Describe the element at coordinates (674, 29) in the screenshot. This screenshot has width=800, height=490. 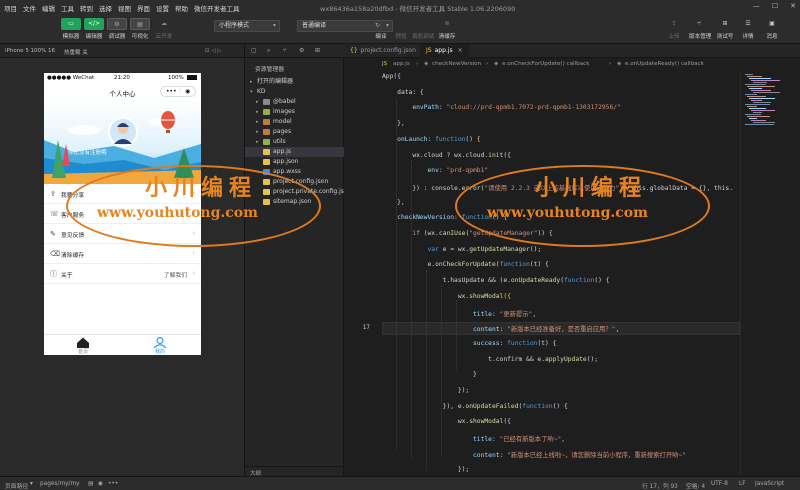
I see `upload-button: ⇪ 上传` at that location.